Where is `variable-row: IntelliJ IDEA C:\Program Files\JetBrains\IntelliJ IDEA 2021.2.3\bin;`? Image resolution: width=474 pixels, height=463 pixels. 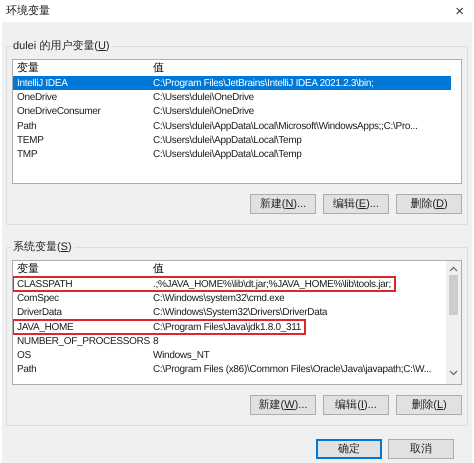
variable-row: IntelliJ IDEA C:\Program Files\JetBrains\IntelliJ IDEA 2021.2.3\bin; is located at coordinates (232, 83).